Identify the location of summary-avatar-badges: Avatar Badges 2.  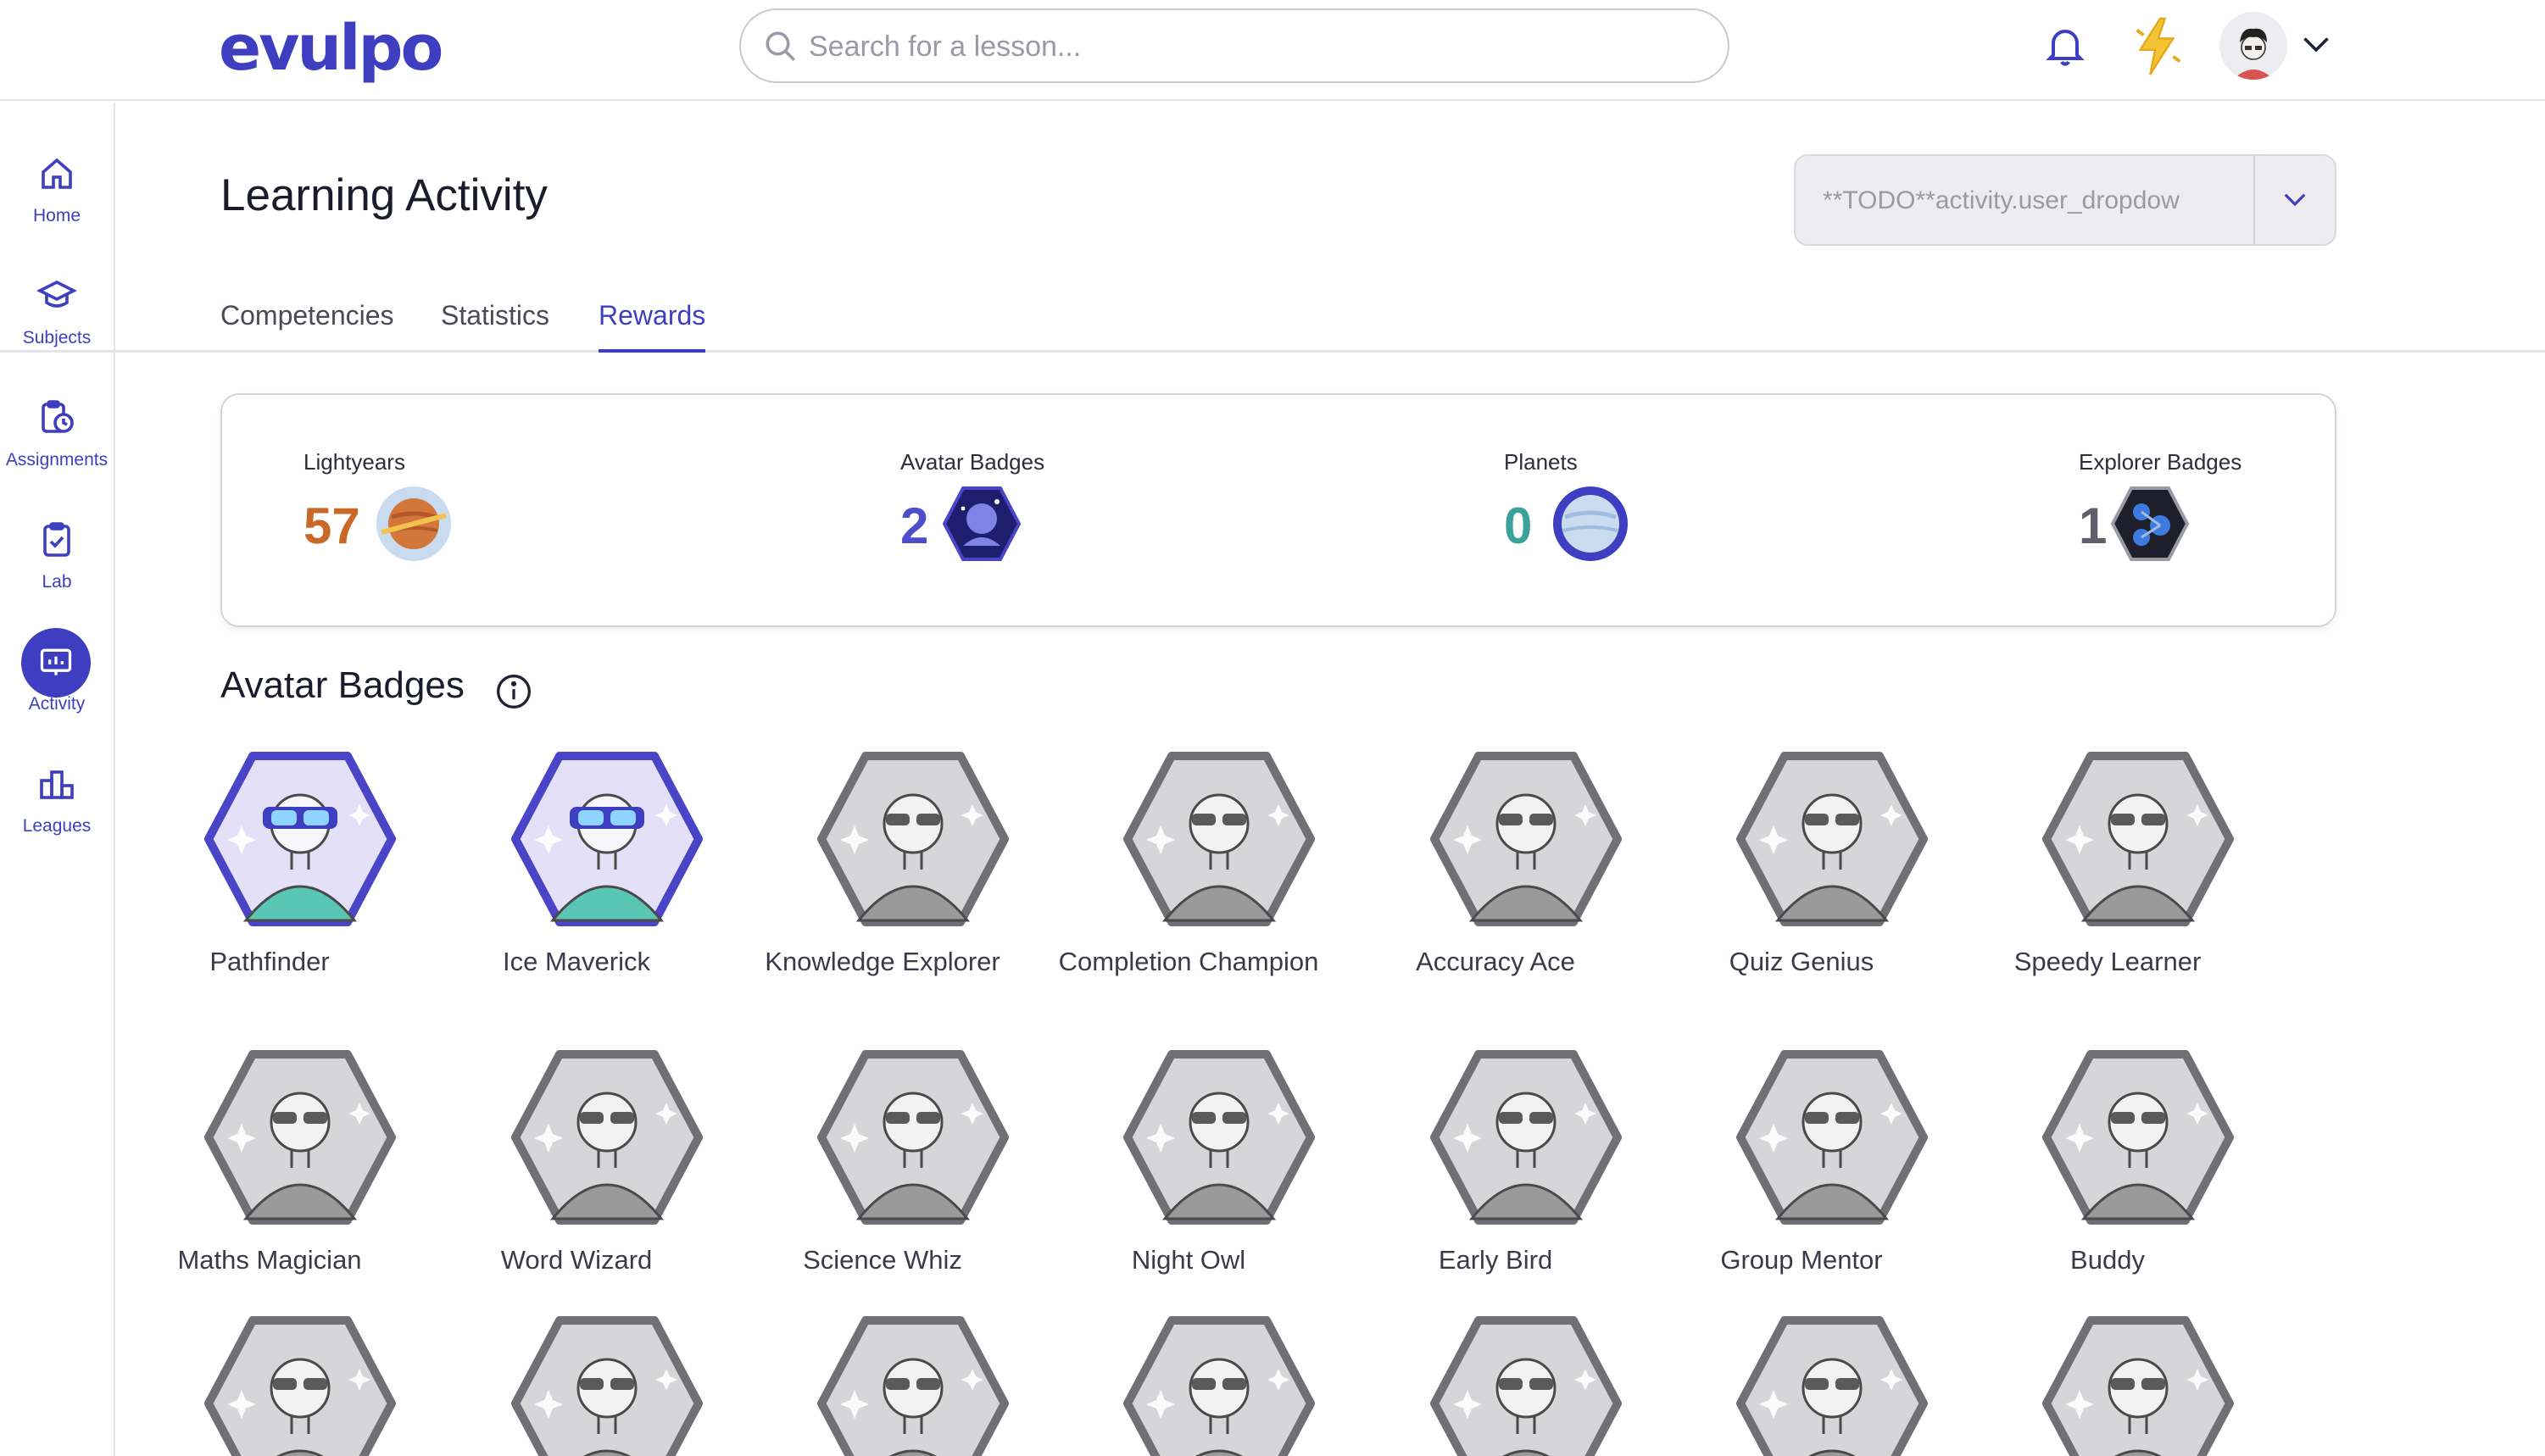
(972, 505).